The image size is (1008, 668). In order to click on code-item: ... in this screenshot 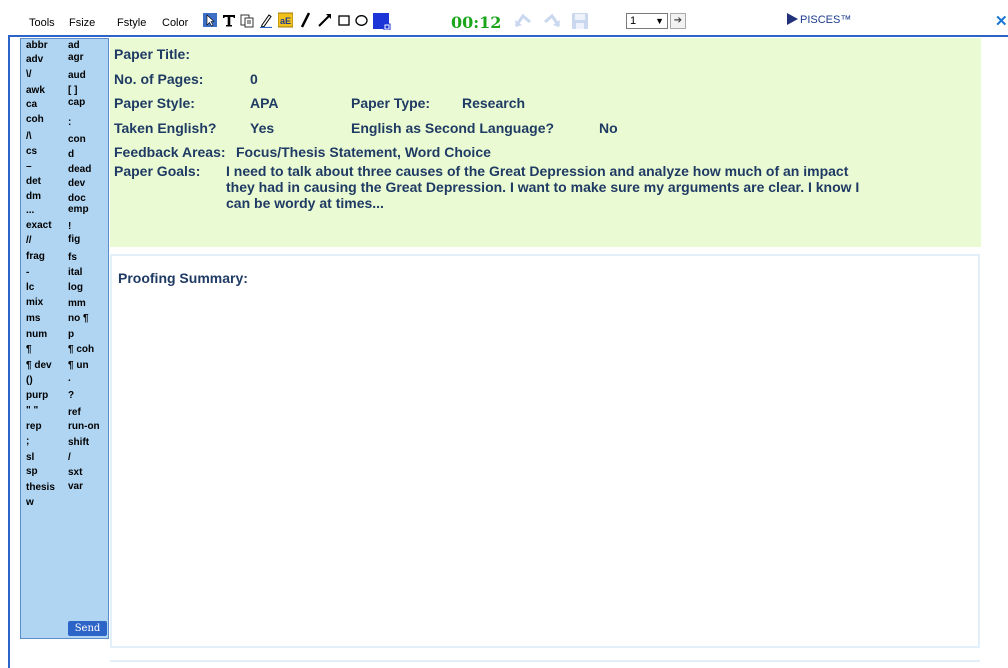, I will do `click(30, 211)`.